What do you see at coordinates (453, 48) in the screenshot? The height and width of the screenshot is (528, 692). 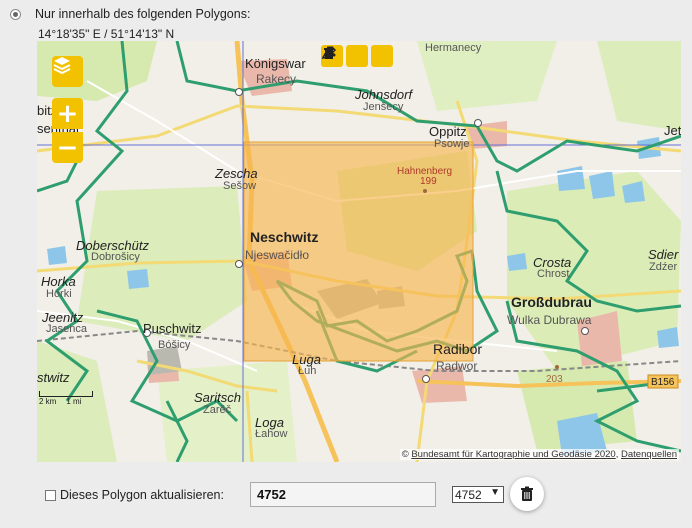 I see `place-hermsdorf-sub: Hermanecy` at bounding box center [453, 48].